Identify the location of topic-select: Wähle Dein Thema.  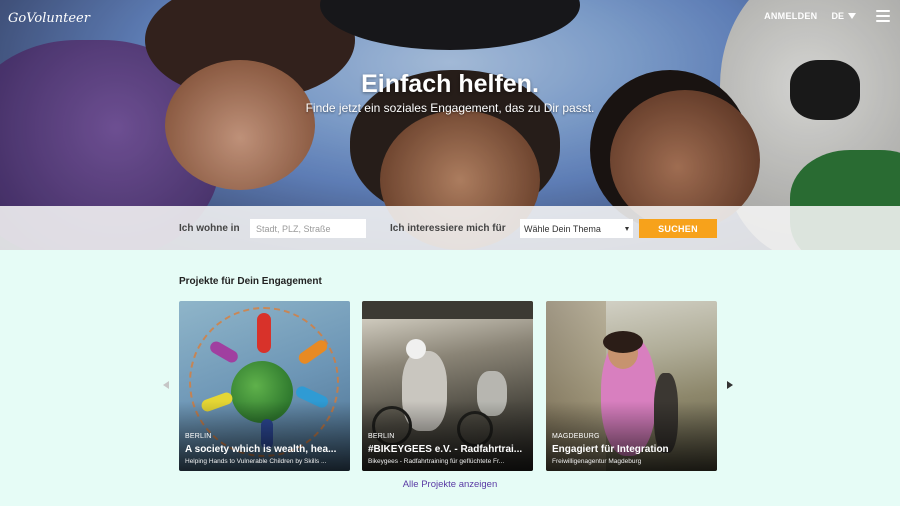
(576, 228).